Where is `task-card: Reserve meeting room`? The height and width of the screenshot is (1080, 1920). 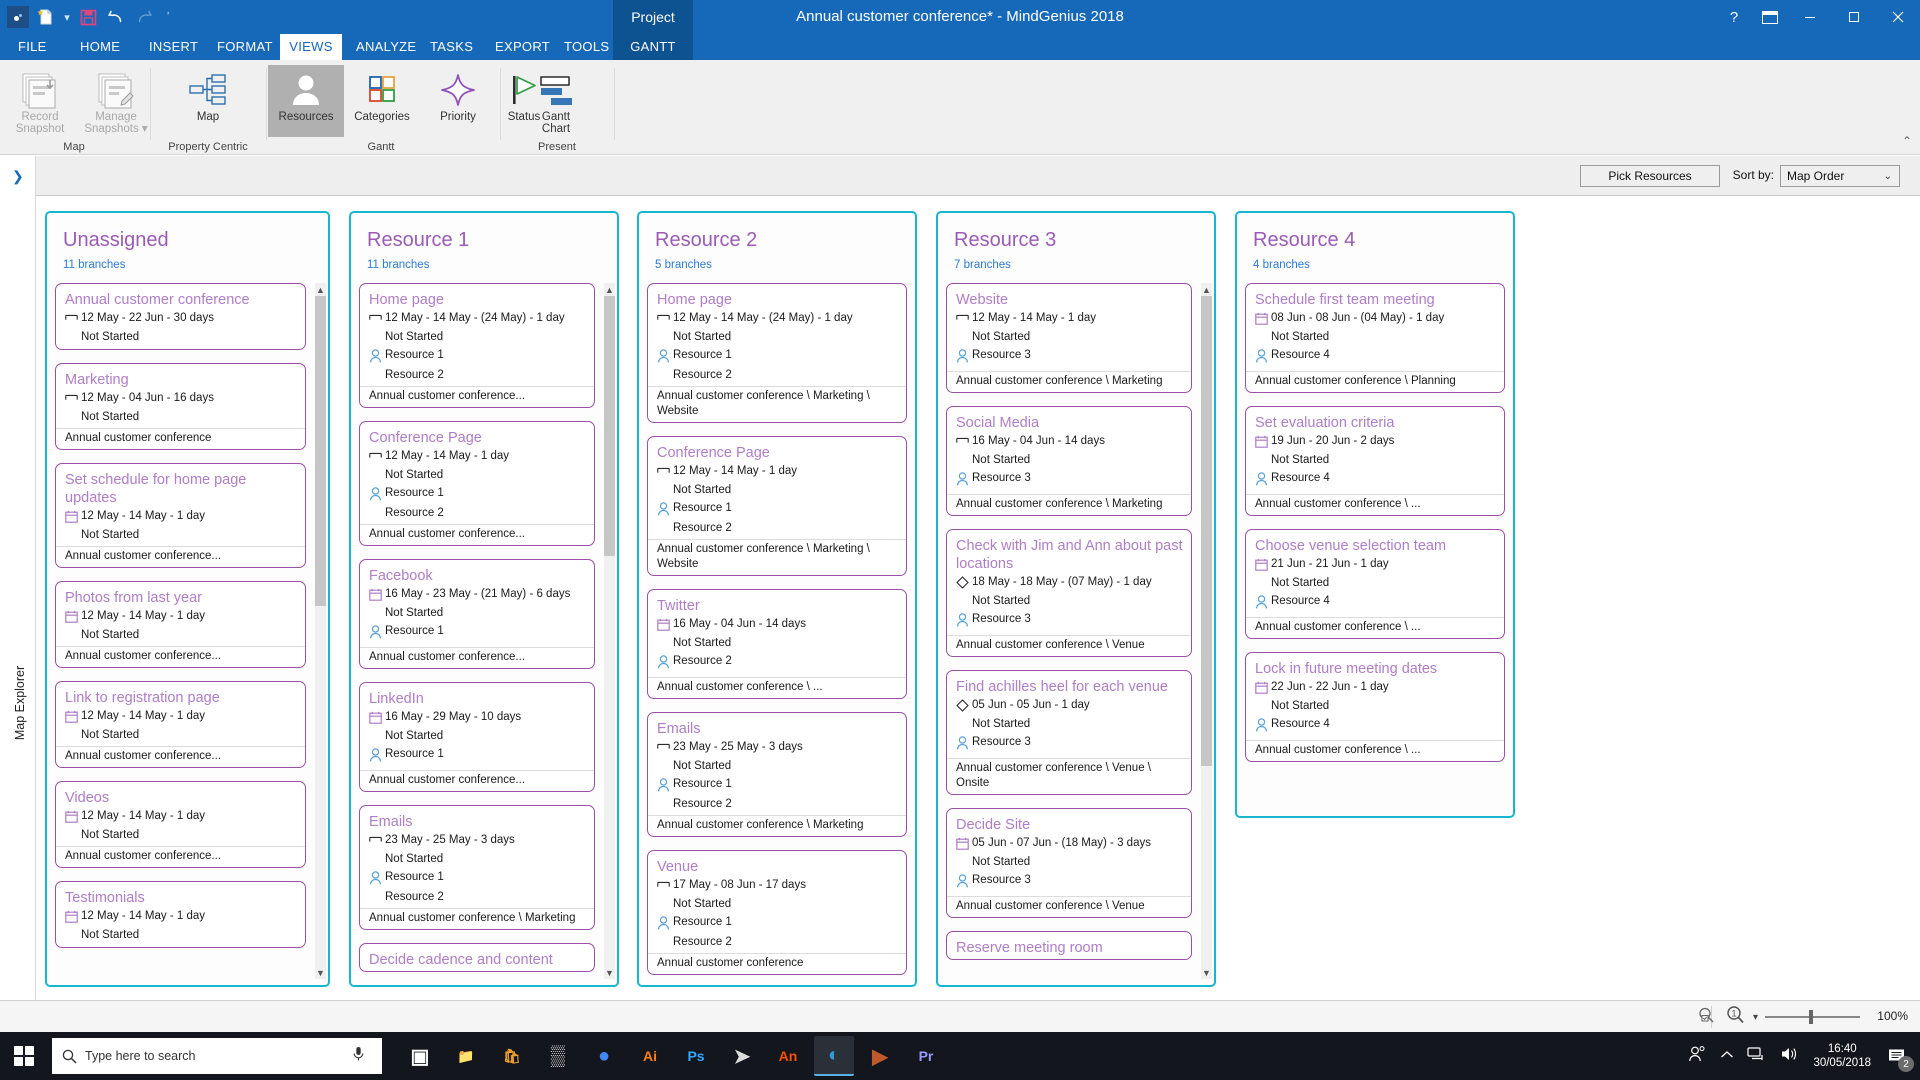
task-card: Reserve meeting room is located at coordinates (1069, 945).